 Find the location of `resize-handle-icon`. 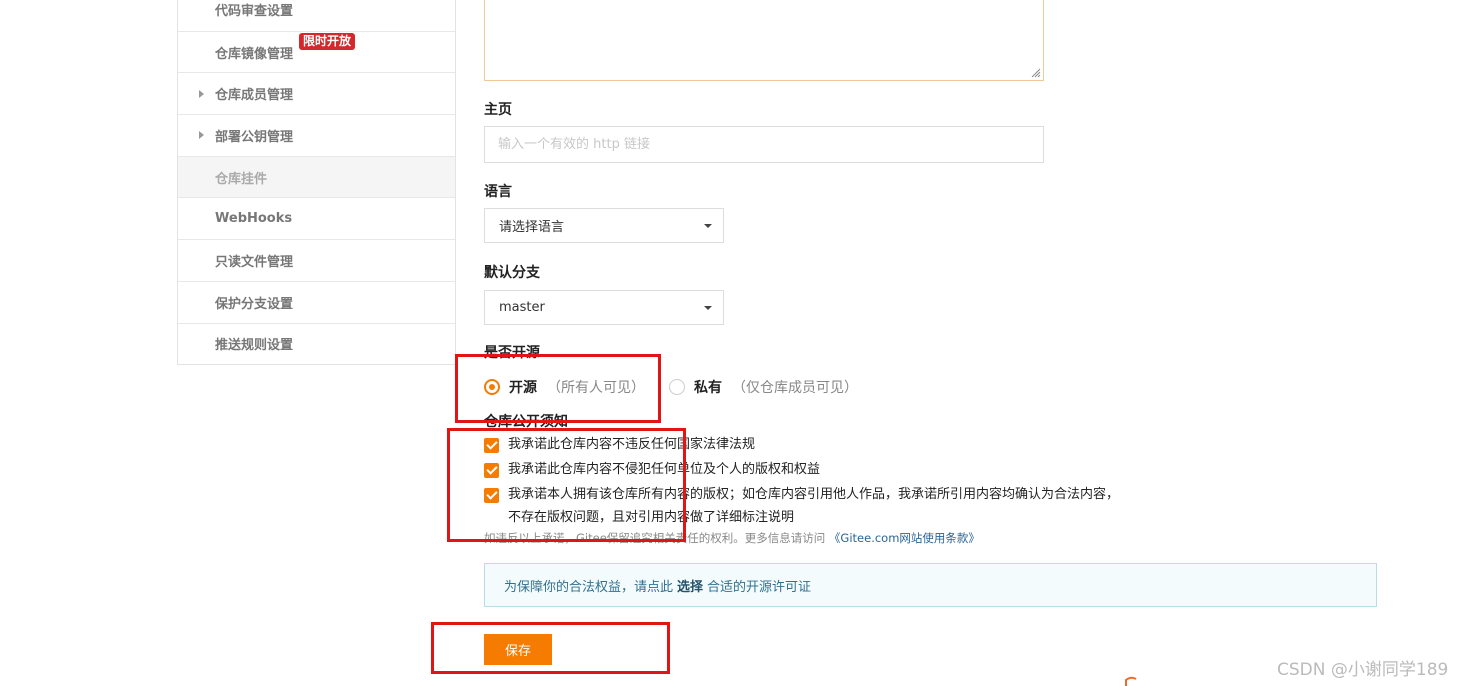

resize-handle-icon is located at coordinates (1035, 72).